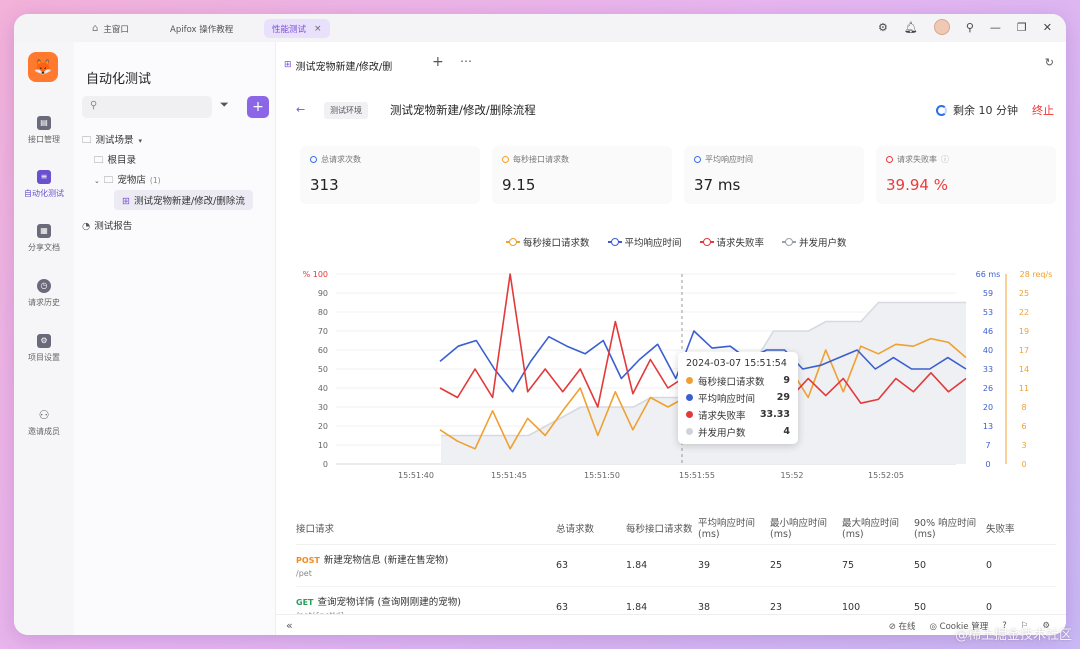  I want to click on back-arrow-icon: ←, so click(300, 109).